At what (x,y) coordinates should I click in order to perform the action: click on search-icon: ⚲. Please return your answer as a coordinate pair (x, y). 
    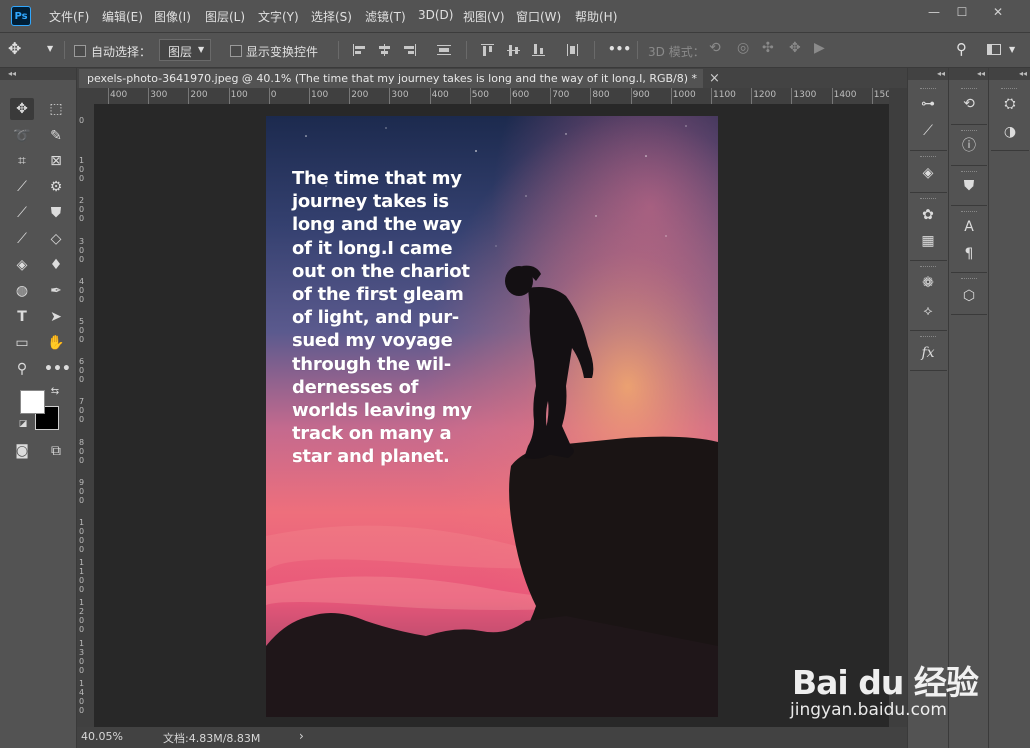
    Looking at the image, I should click on (961, 49).